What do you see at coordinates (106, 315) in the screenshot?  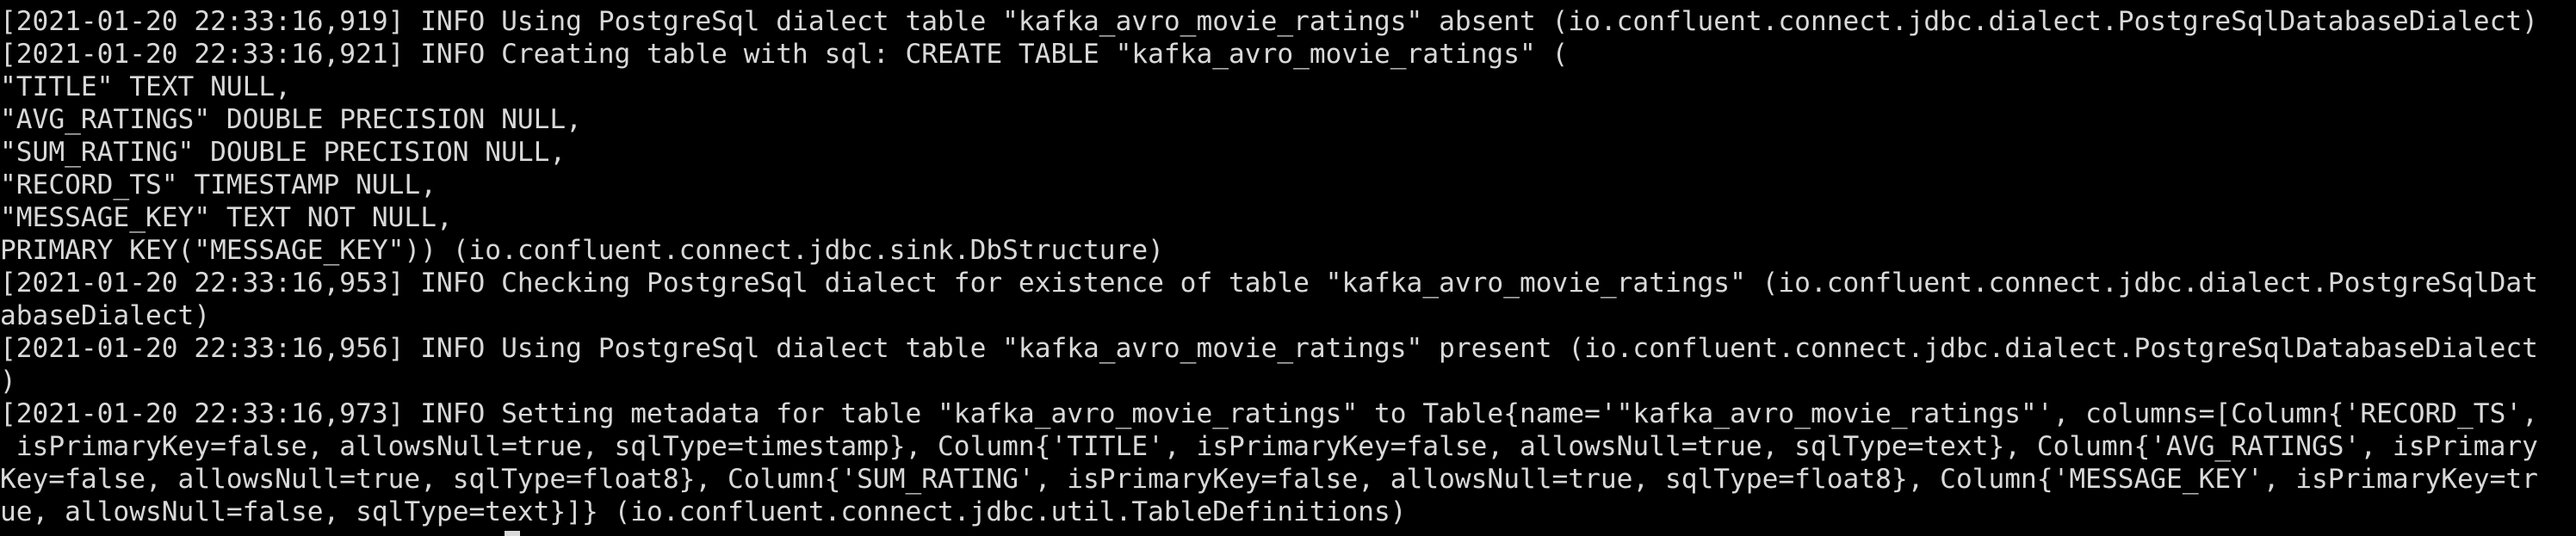 I see `log-line: abaseDialect)` at bounding box center [106, 315].